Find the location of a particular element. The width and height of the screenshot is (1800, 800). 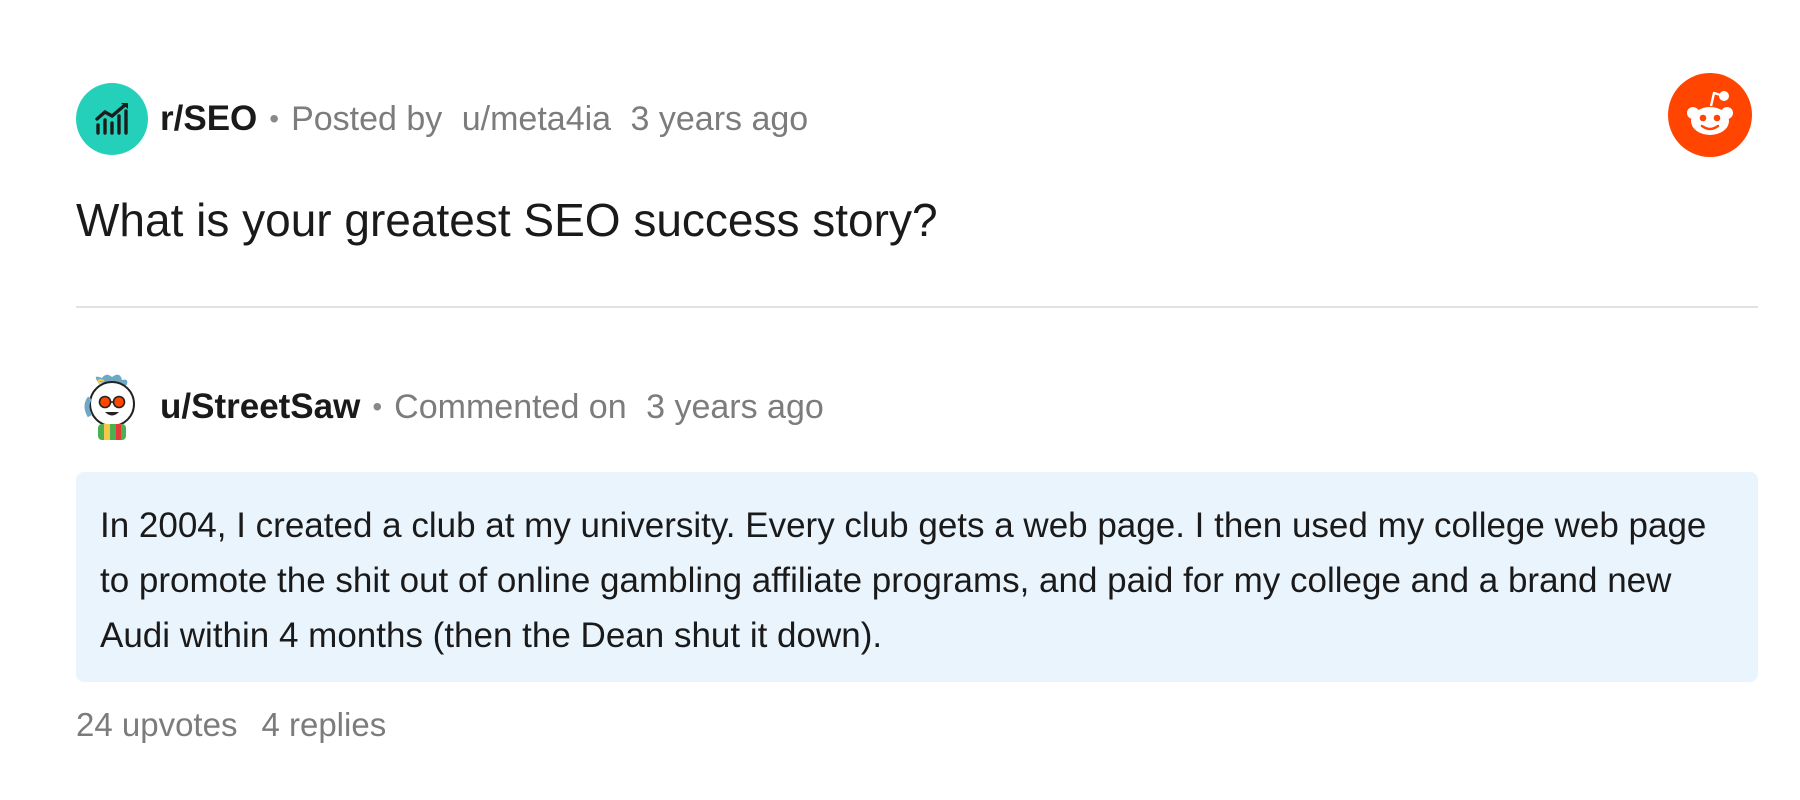

comment-author: u/StreetSaw is located at coordinates (260, 407).